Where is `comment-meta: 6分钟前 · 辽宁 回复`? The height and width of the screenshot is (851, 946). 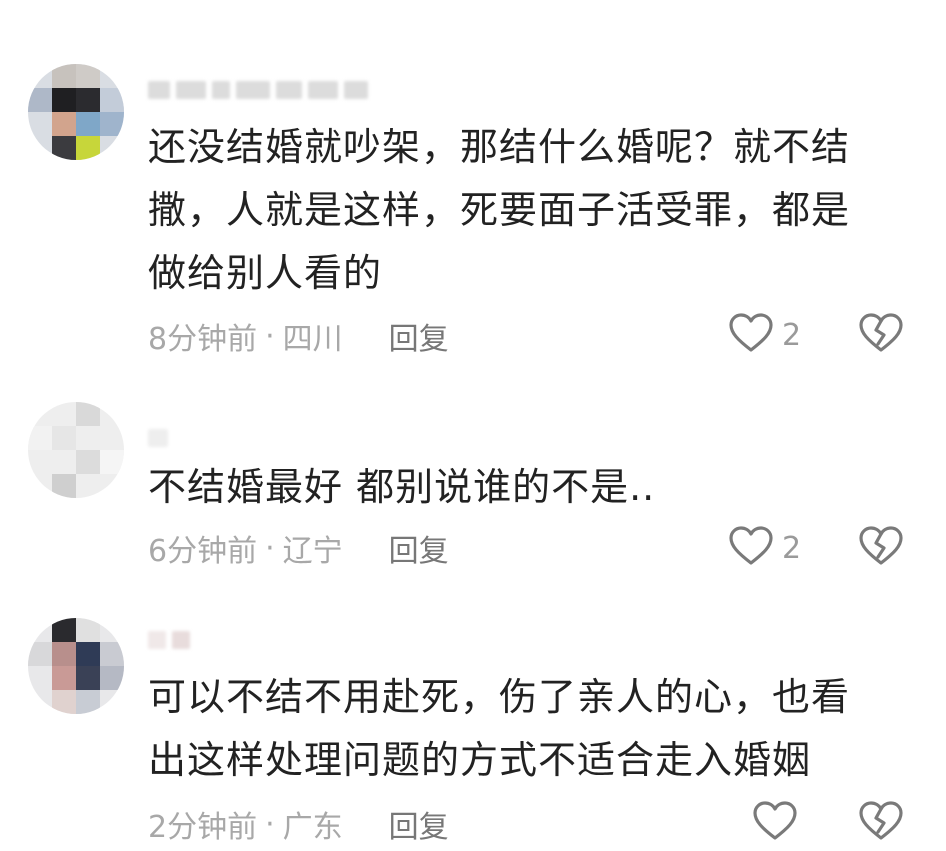 comment-meta: 6分钟前 · 辽宁 回复 is located at coordinates (298, 548).